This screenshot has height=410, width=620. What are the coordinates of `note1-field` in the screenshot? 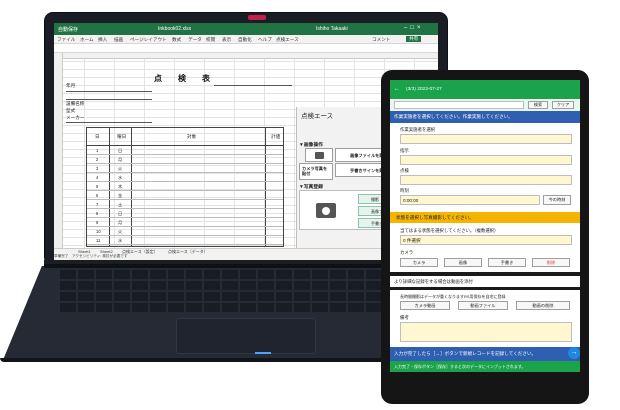 It's located at (486, 180).